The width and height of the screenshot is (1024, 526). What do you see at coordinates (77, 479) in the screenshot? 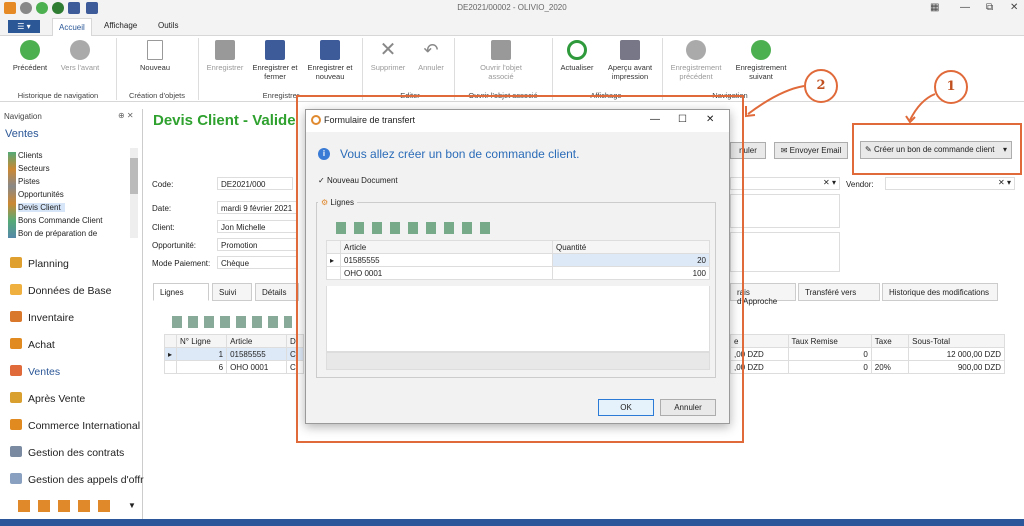
I see `nav-group-appels: Gestion des appels d'offr` at bounding box center [77, 479].